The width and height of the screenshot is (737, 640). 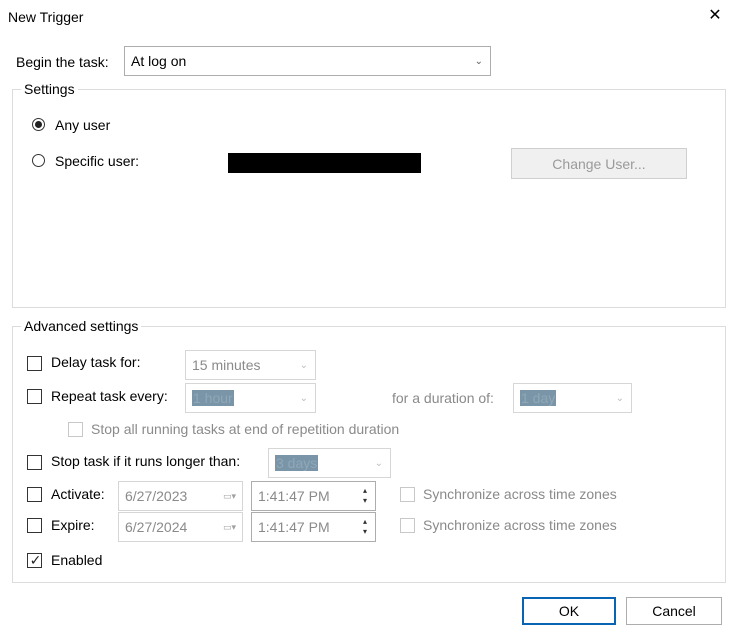 What do you see at coordinates (572, 398) in the screenshot?
I see `duration-combo: 1 day ⌄` at bounding box center [572, 398].